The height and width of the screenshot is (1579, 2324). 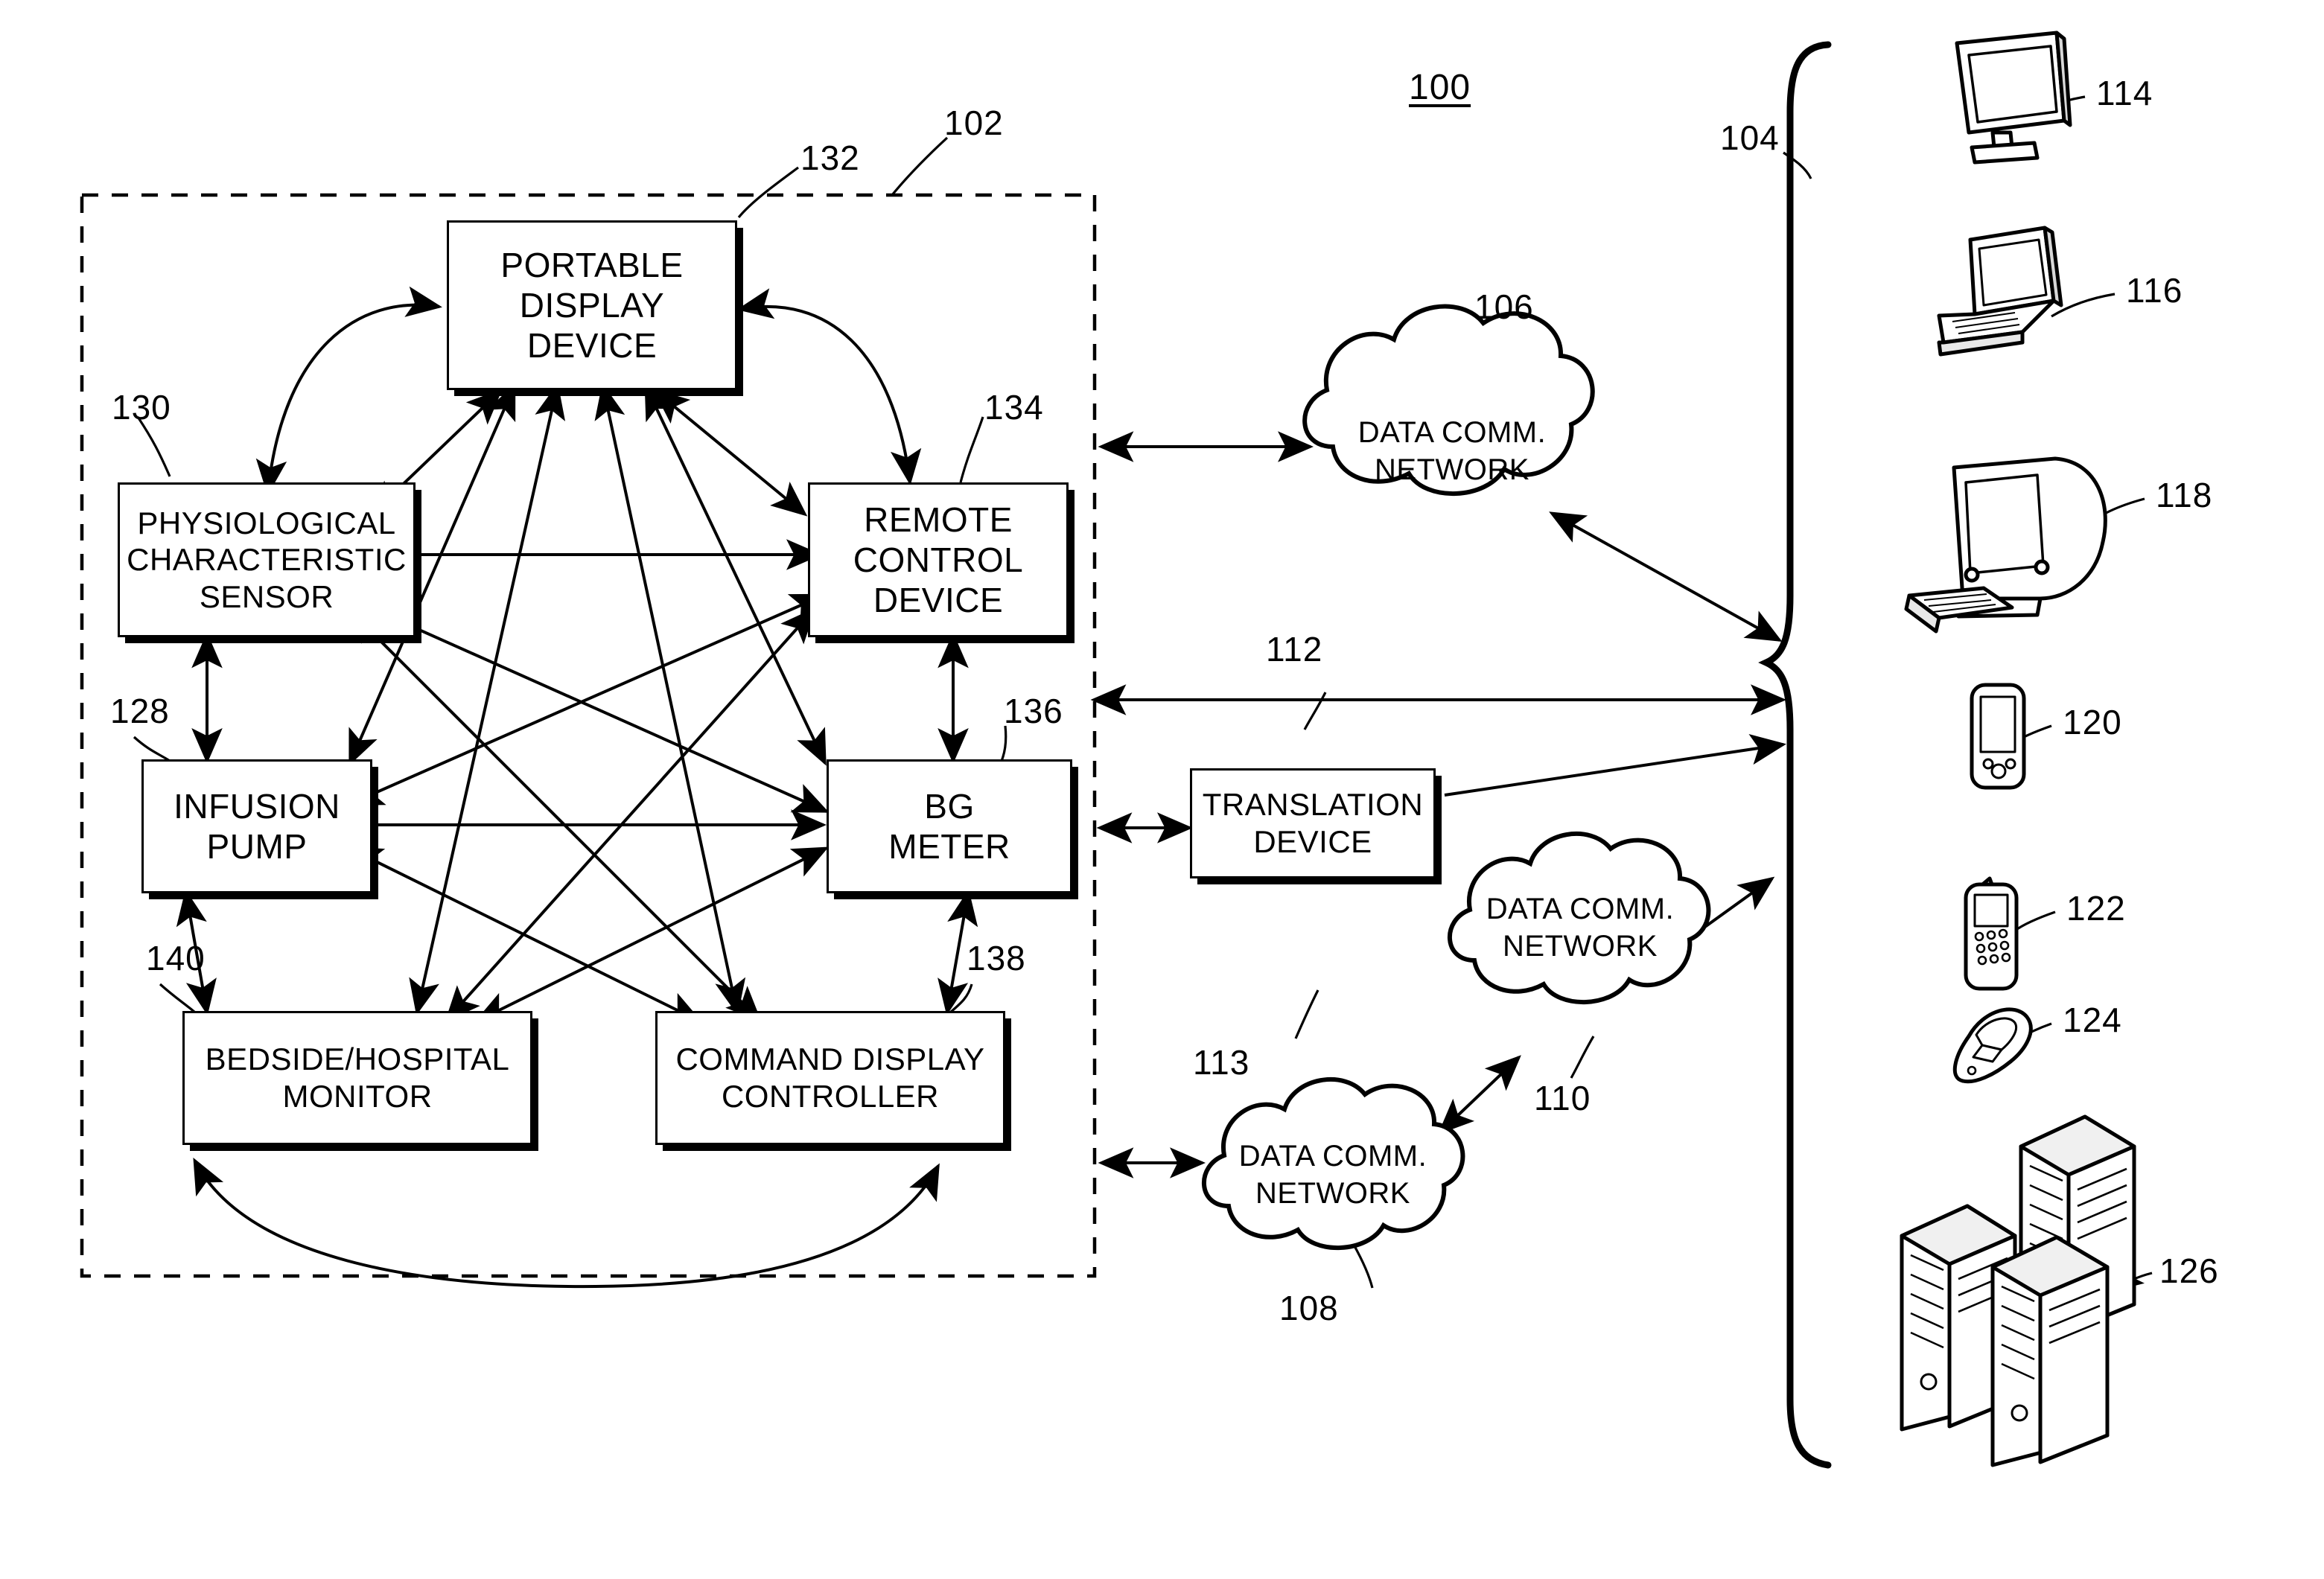 What do you see at coordinates (256, 806) in the screenshot?
I see `node-label-line: INFUSION` at bounding box center [256, 806].